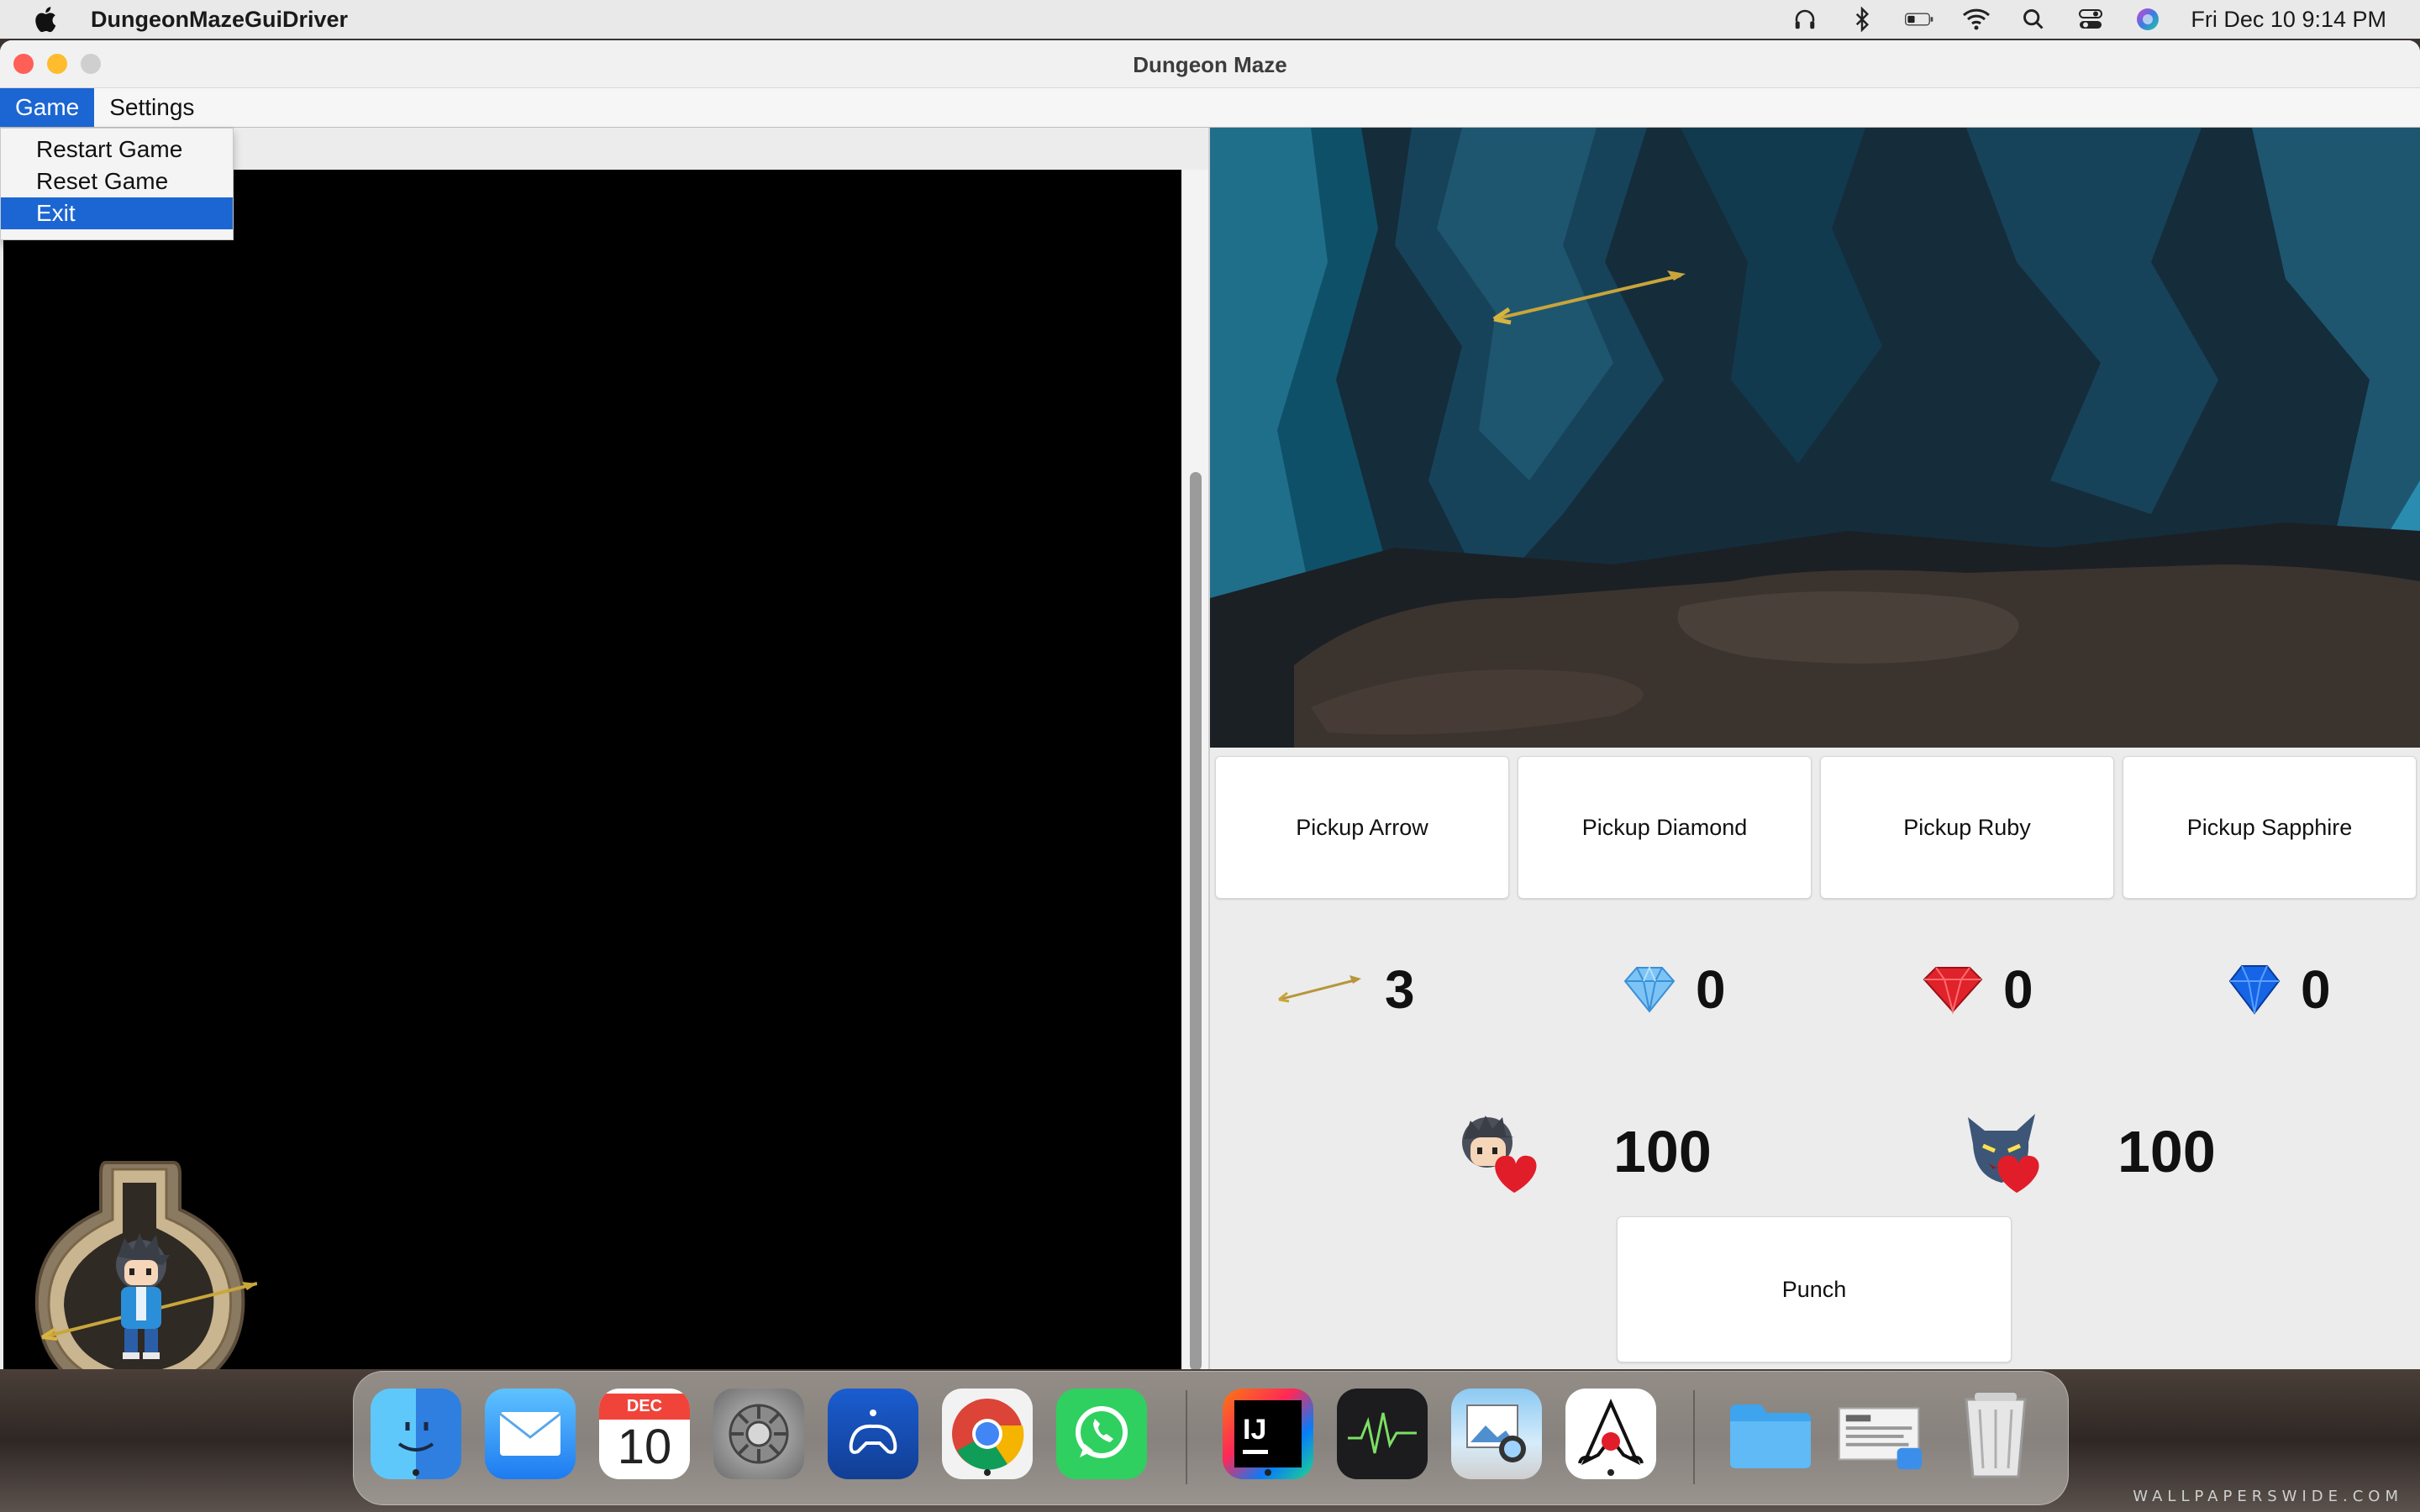  I want to click on pickup-diamond-button: Pickup Diamond, so click(1665, 827).